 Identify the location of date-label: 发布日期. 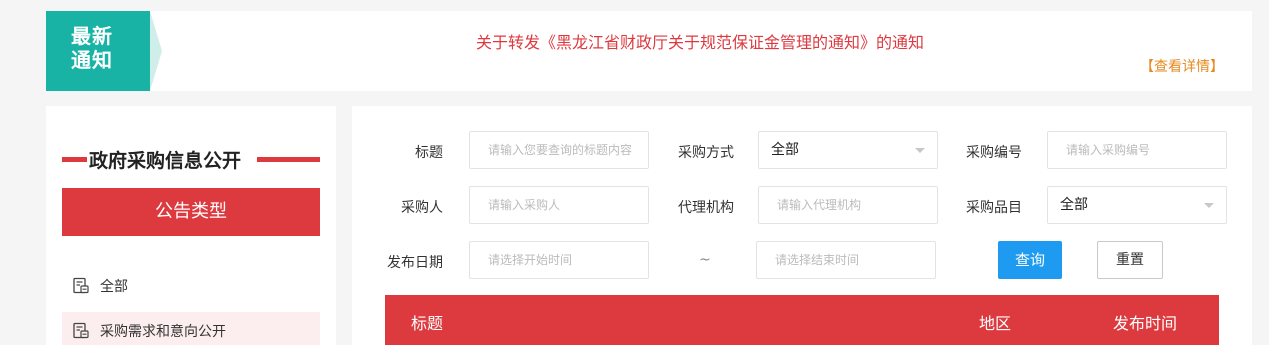
(415, 263).